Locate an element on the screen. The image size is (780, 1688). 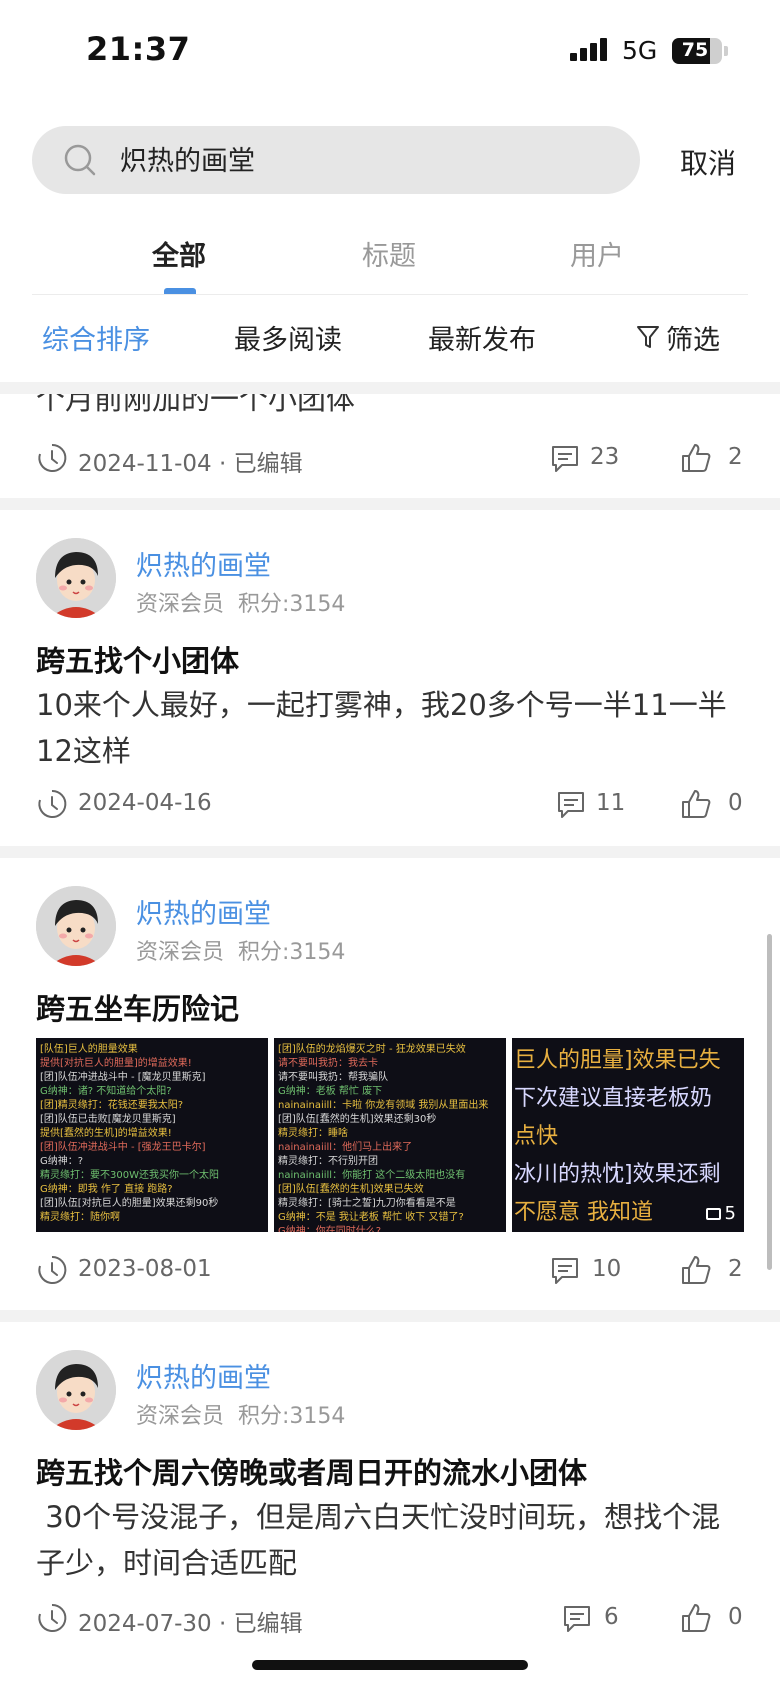
image-stack-icon is located at coordinates (713, 1213).